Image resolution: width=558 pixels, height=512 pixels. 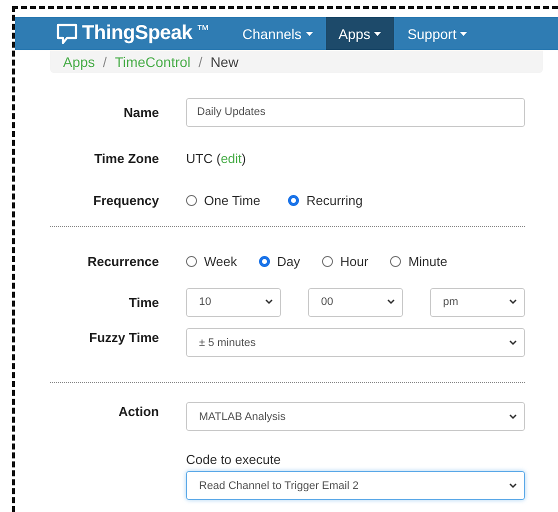 I want to click on trademark-symbol: ™, so click(x=203, y=29).